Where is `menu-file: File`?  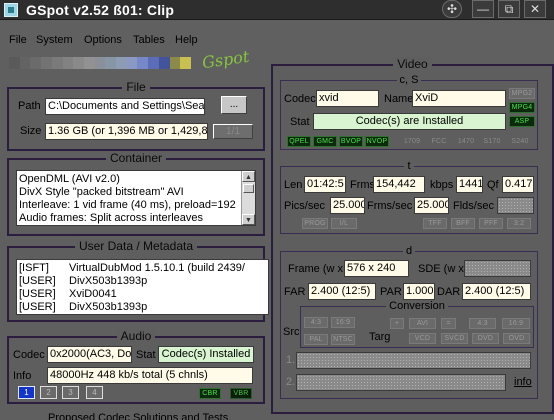 menu-file: File is located at coordinates (18, 40).